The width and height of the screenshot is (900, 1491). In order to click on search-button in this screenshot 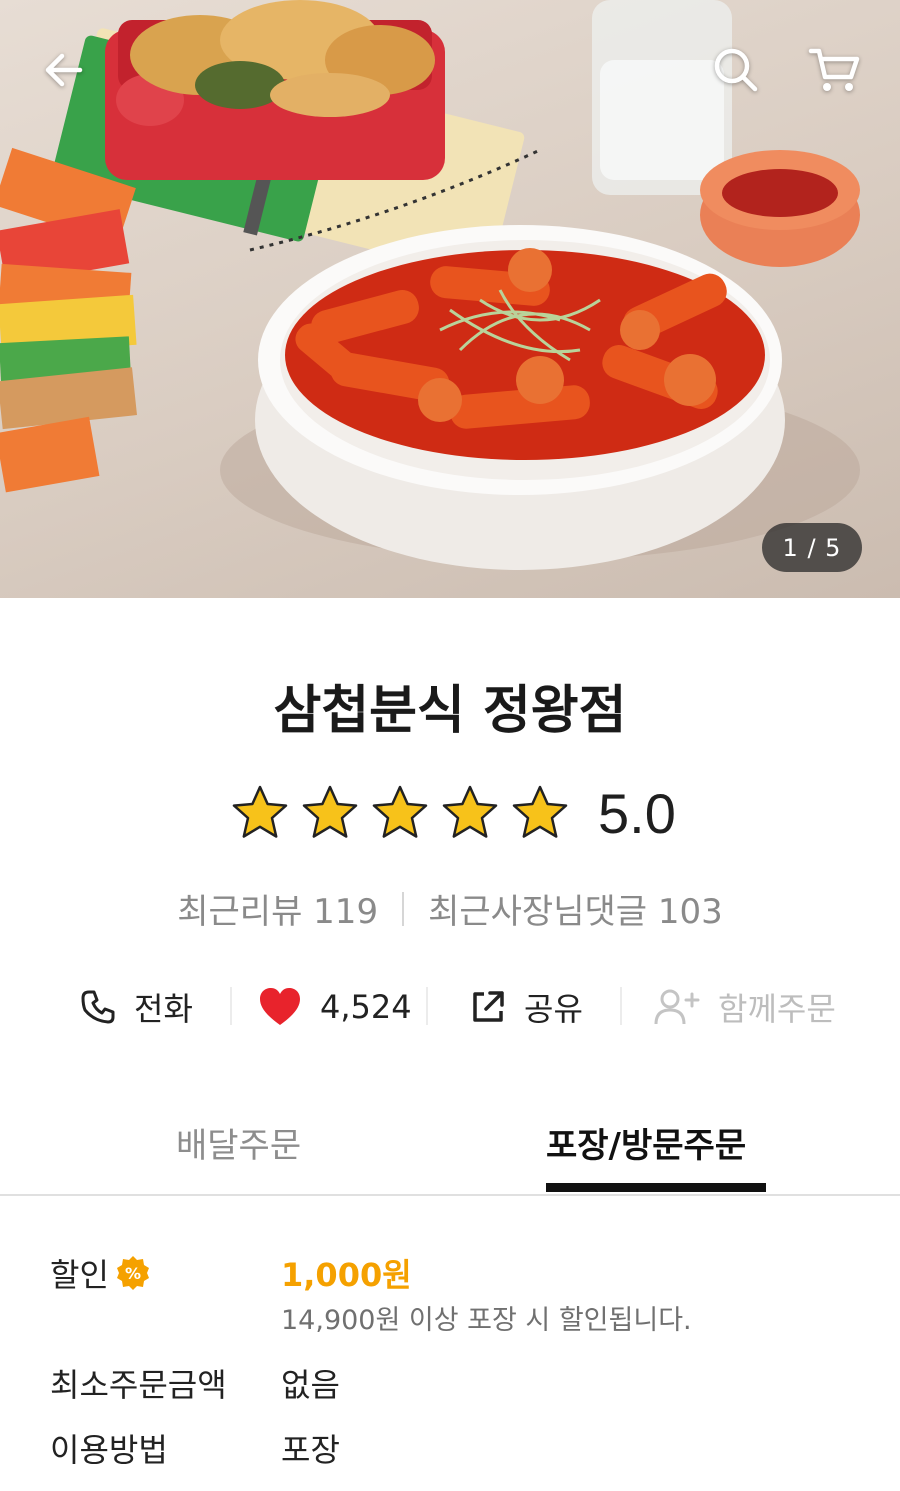, I will do `click(736, 70)`.